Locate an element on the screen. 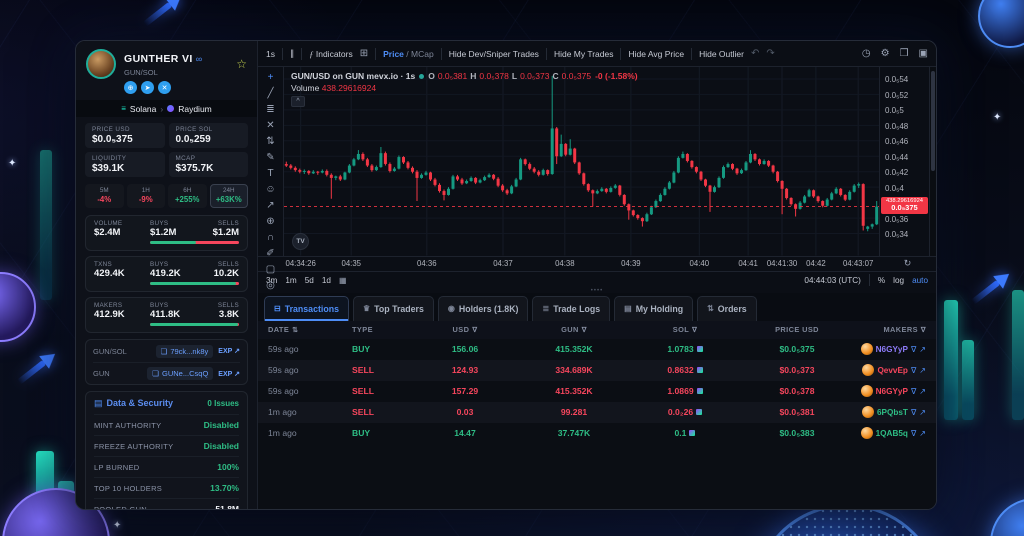  tradingview-logo: TV is located at coordinates (300, 241).